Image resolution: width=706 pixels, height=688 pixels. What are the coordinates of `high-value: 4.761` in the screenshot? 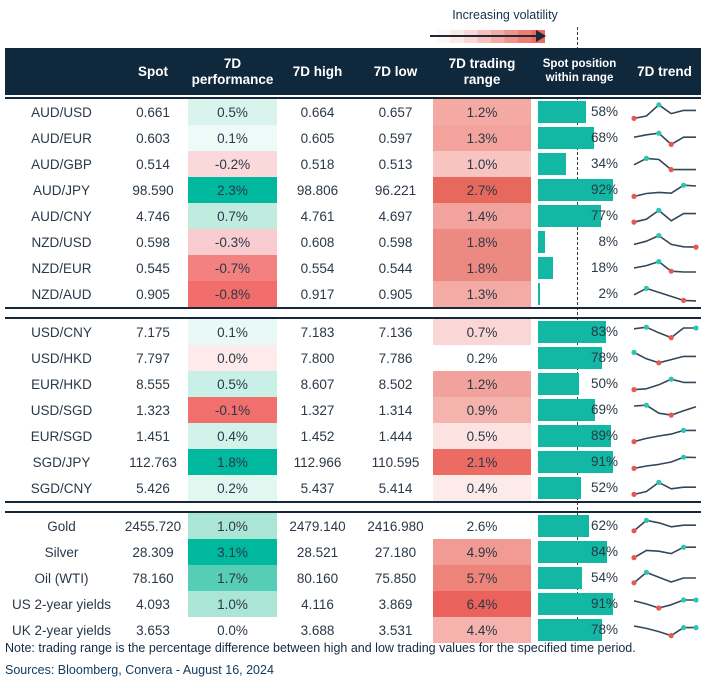 It's located at (317, 216).